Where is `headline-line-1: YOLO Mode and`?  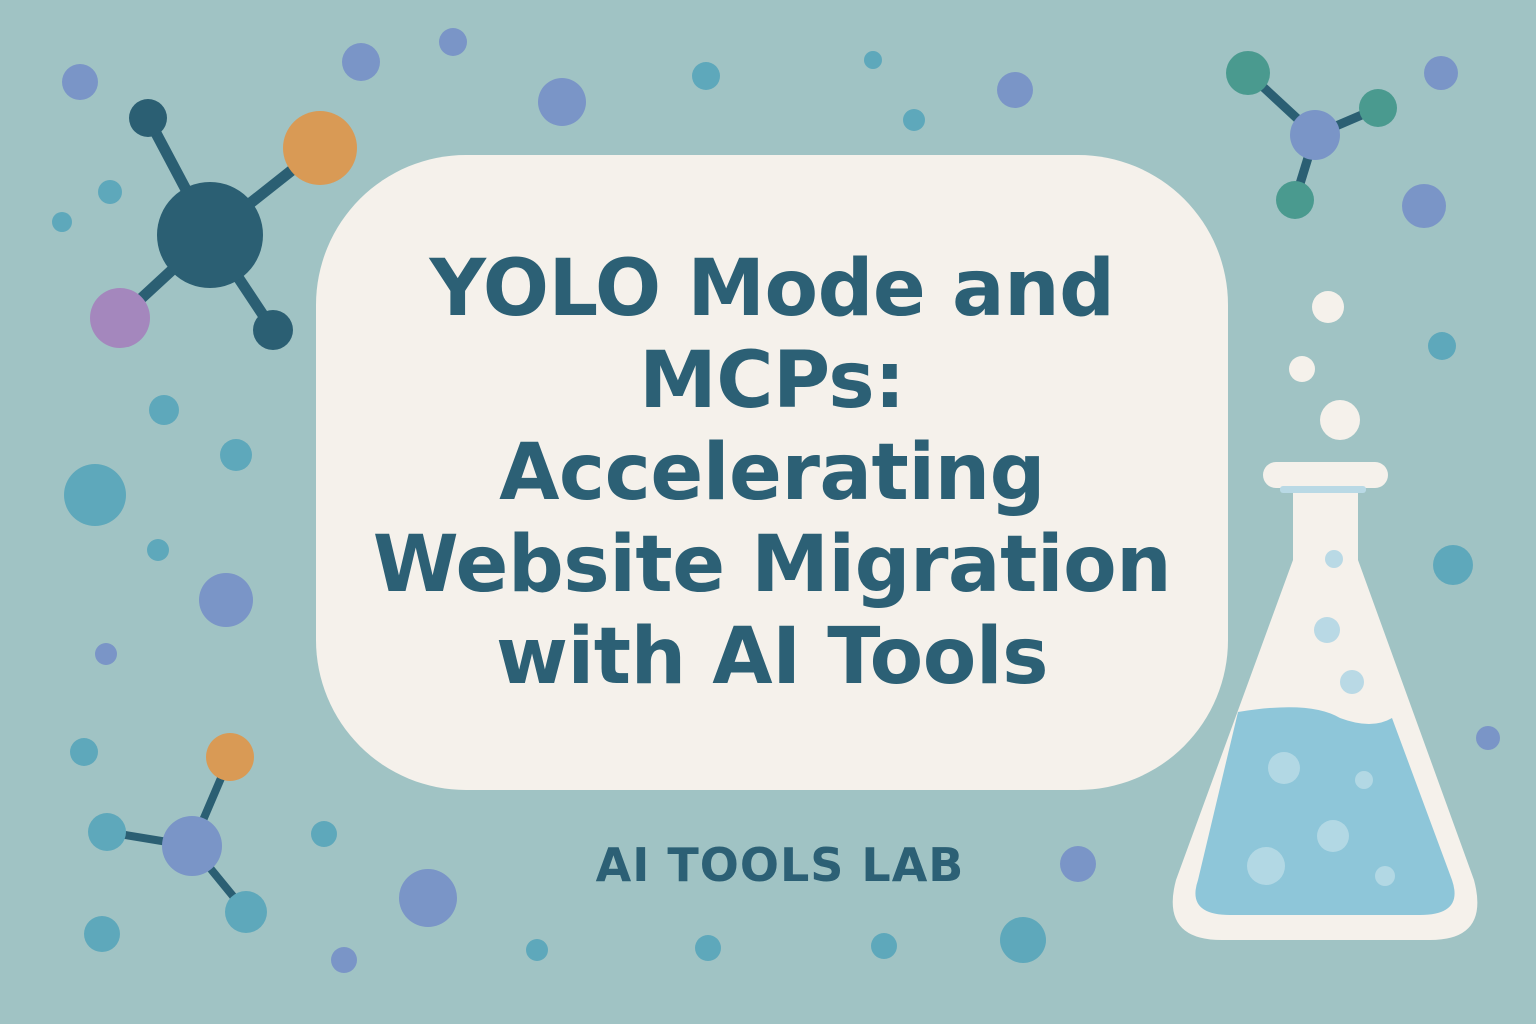 headline-line-1: YOLO Mode and is located at coordinates (772, 288).